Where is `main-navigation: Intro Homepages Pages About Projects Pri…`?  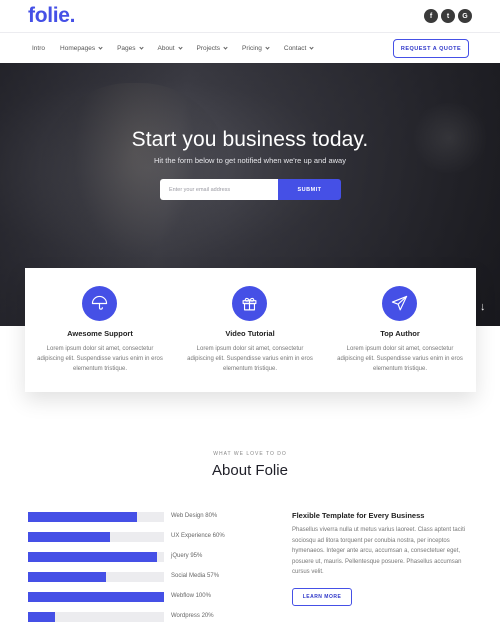
main-navigation: Intro Homepages Pages About Projects Pri… is located at coordinates (250, 47).